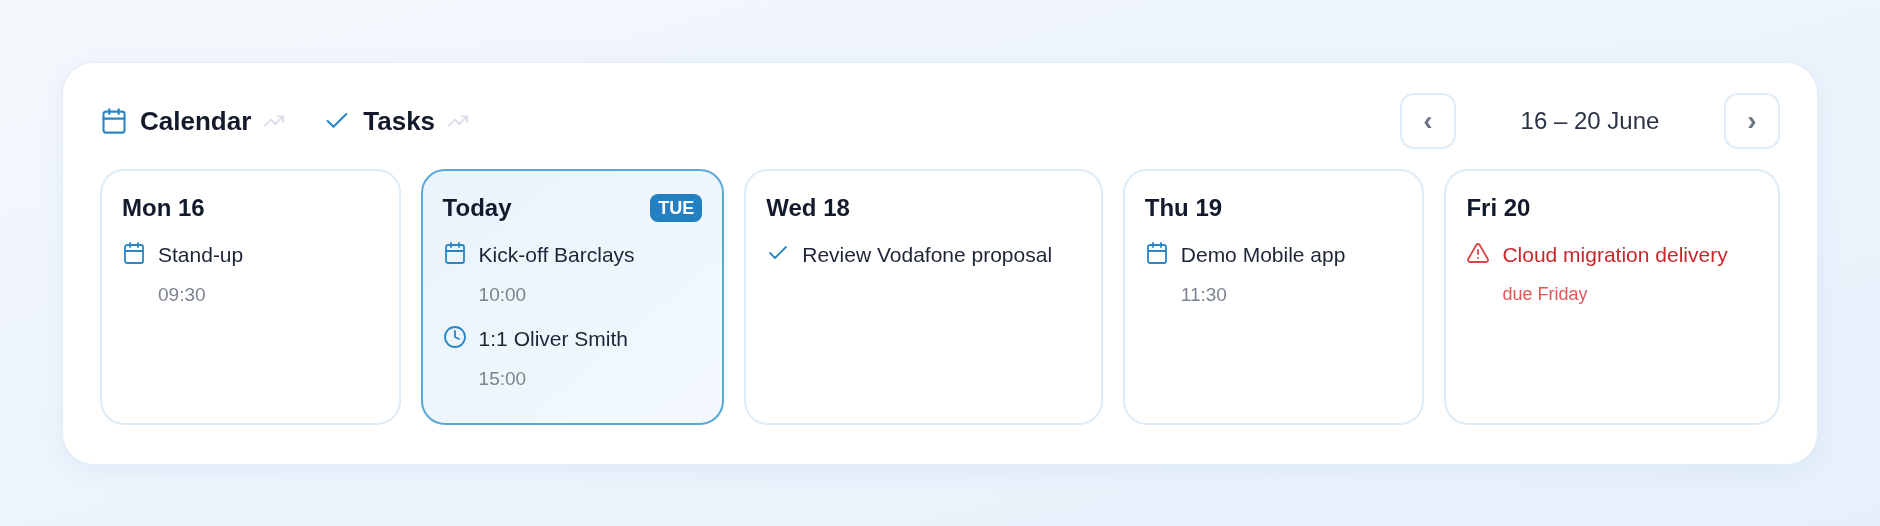 Image resolution: width=1880 pixels, height=526 pixels. What do you see at coordinates (182, 294) in the screenshot?
I see `item-subtitle: 09:30` at bounding box center [182, 294].